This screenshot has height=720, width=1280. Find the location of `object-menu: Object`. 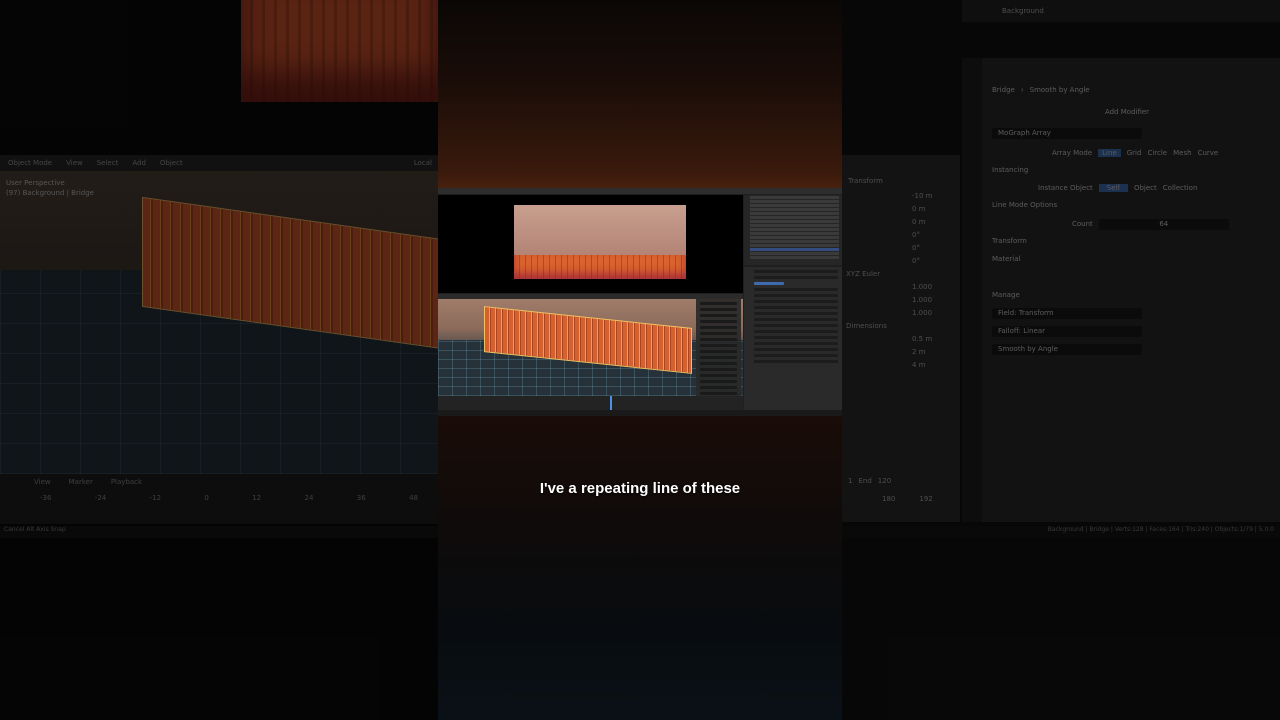

object-menu: Object is located at coordinates (171, 163).